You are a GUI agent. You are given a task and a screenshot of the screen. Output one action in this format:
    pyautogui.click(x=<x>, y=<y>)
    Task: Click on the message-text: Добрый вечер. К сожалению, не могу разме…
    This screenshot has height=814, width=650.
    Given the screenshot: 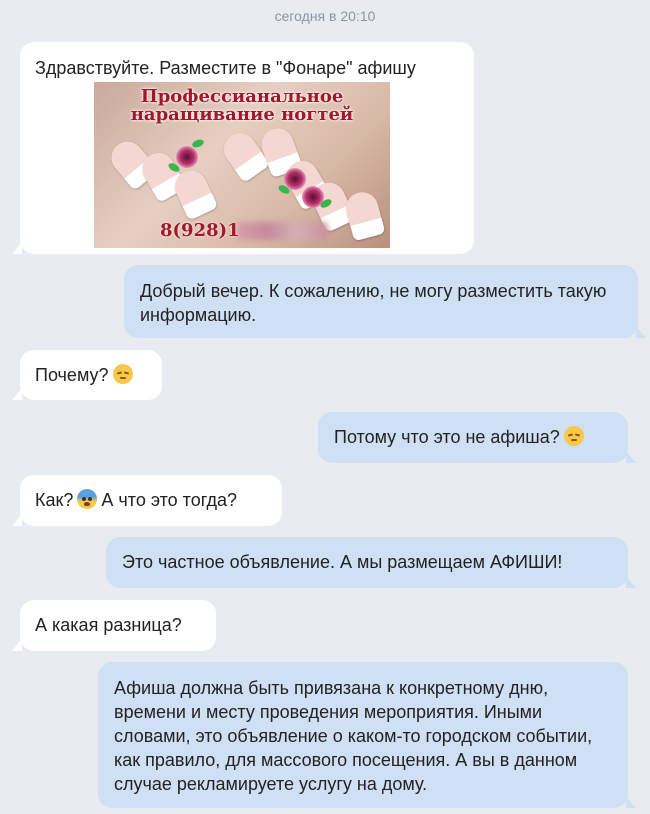 What is the action you would take?
    pyautogui.click(x=373, y=303)
    